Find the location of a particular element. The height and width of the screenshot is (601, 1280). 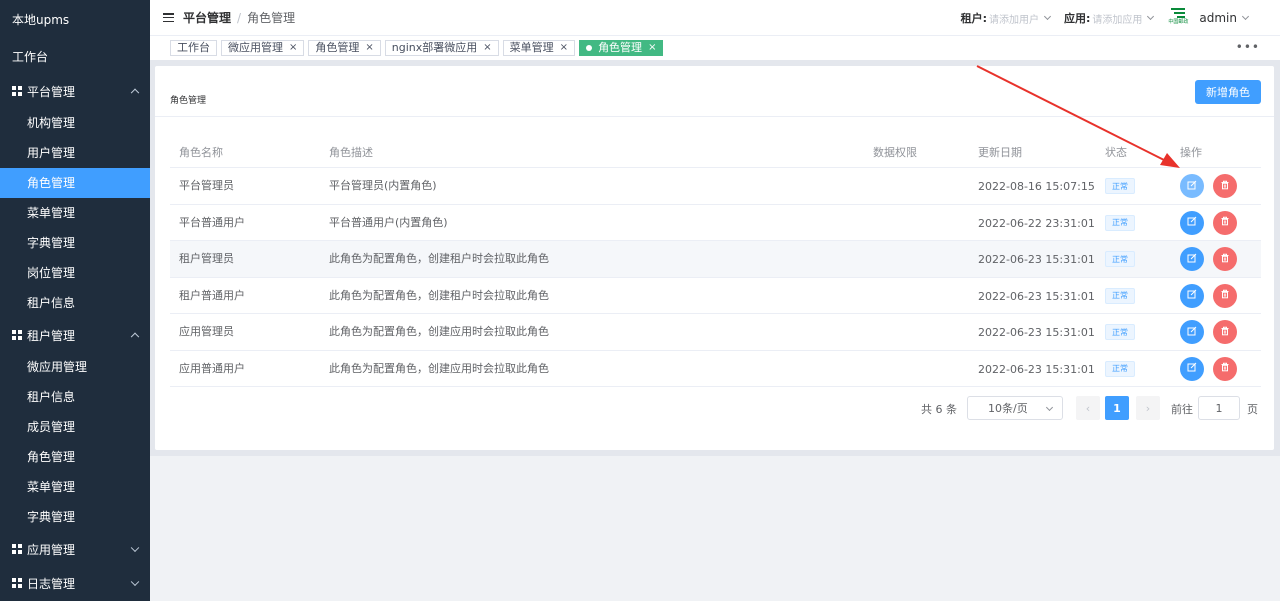

user-menu: admin is located at coordinates (1224, 18).